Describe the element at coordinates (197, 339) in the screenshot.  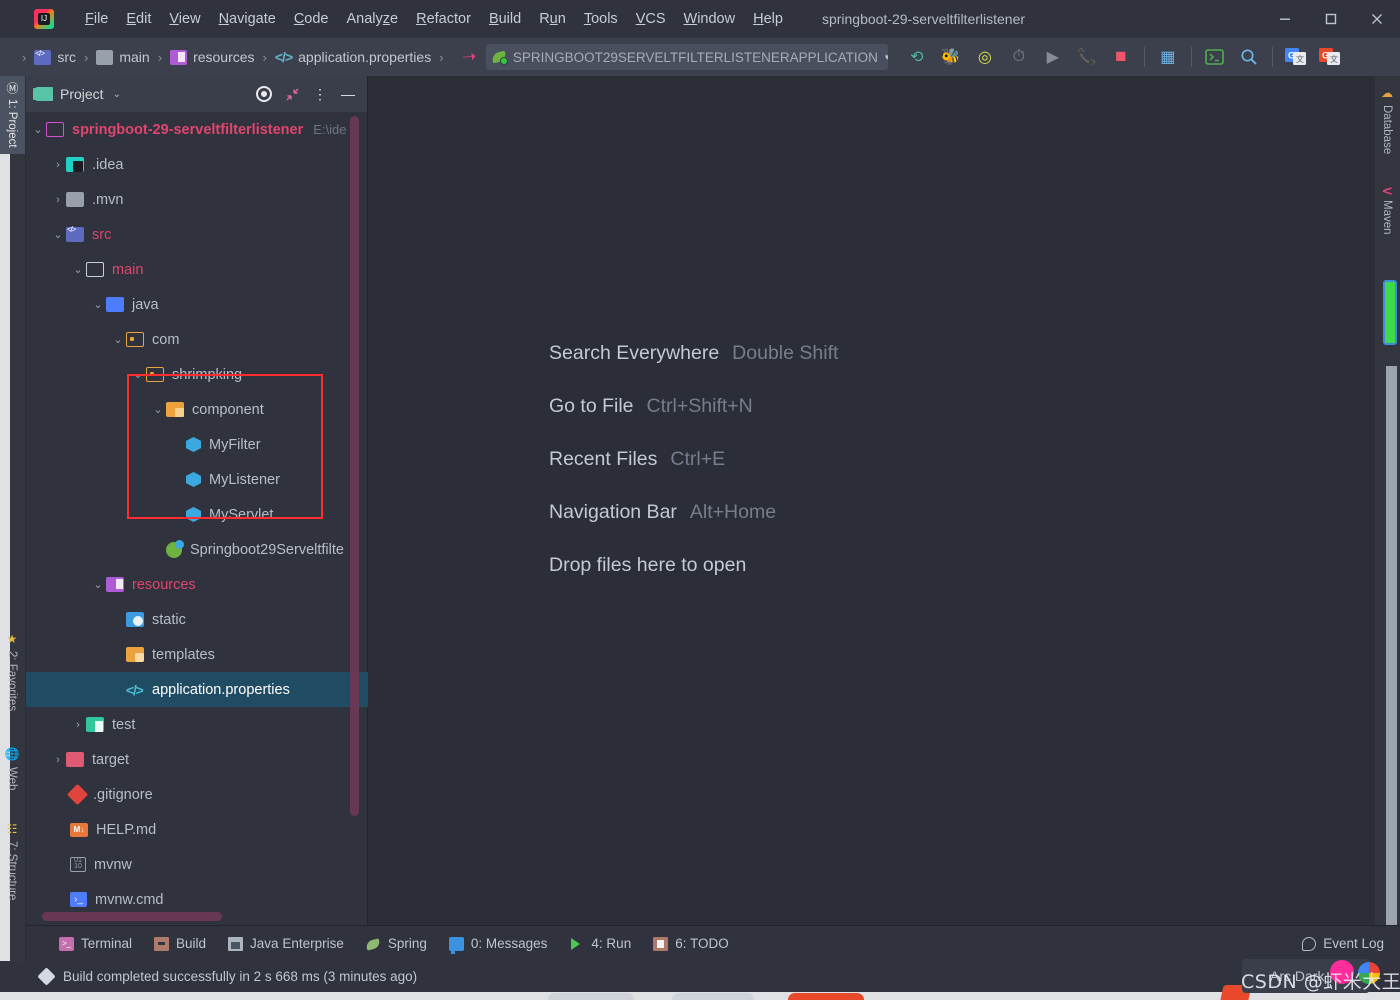
I see `tree-row-com: ⌄ com` at that location.